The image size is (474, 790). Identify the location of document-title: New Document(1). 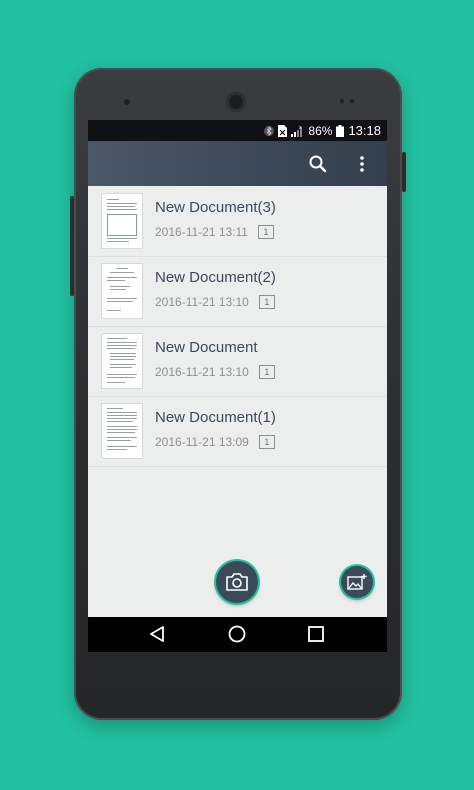
(215, 417).